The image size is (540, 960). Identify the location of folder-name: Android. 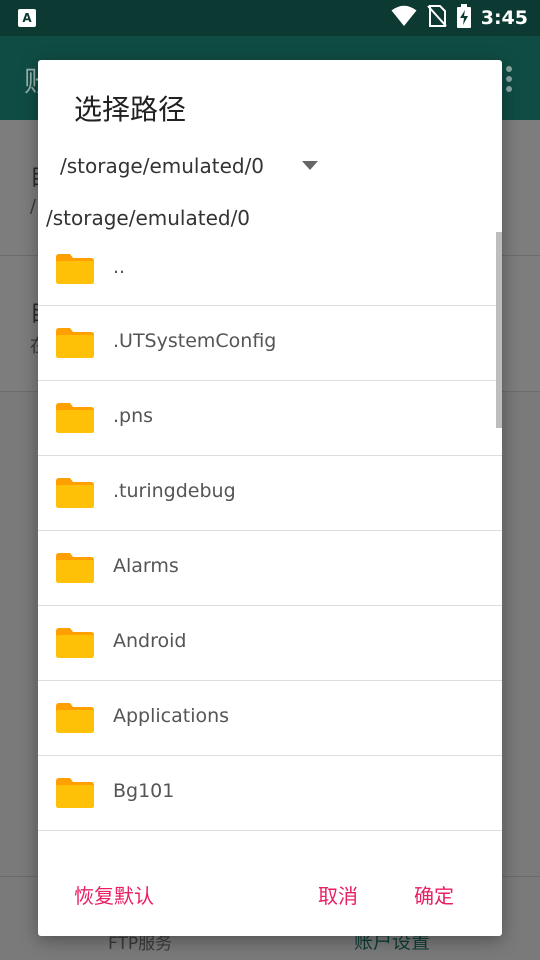
(150, 641).